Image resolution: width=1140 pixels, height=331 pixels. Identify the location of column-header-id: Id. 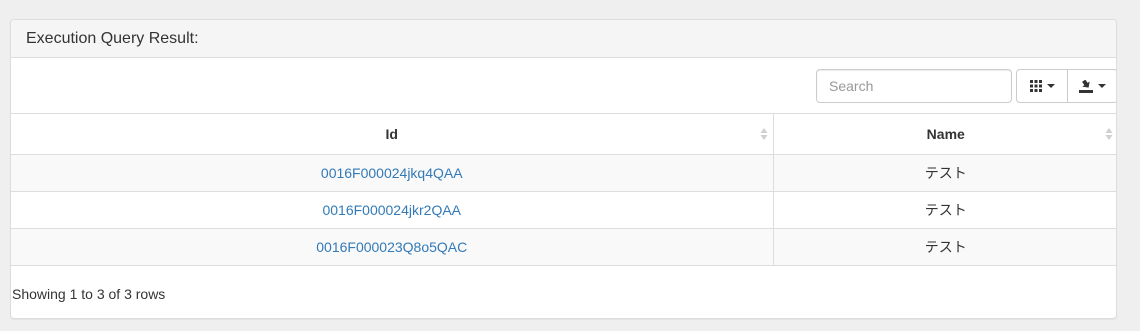
(392, 134).